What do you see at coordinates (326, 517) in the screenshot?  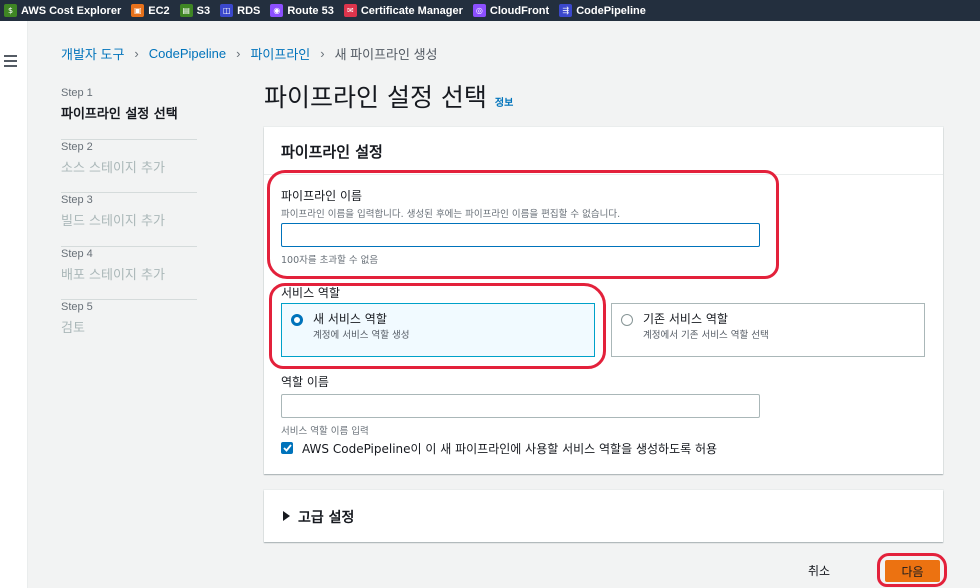 I see `advanced-settings-title: 고급 설정` at bounding box center [326, 517].